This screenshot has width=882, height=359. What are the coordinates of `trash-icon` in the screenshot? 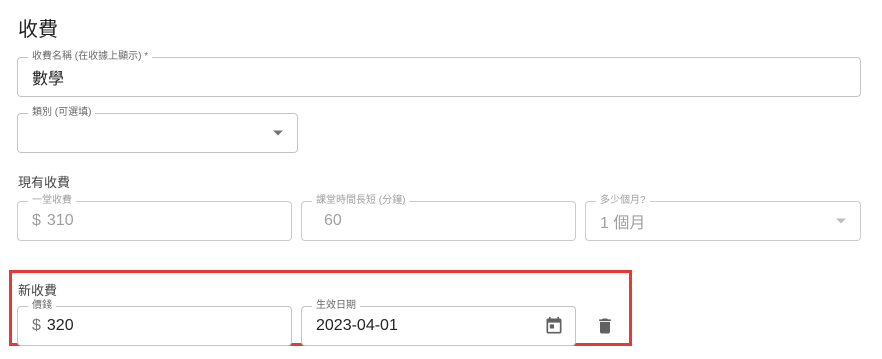 It's located at (605, 326).